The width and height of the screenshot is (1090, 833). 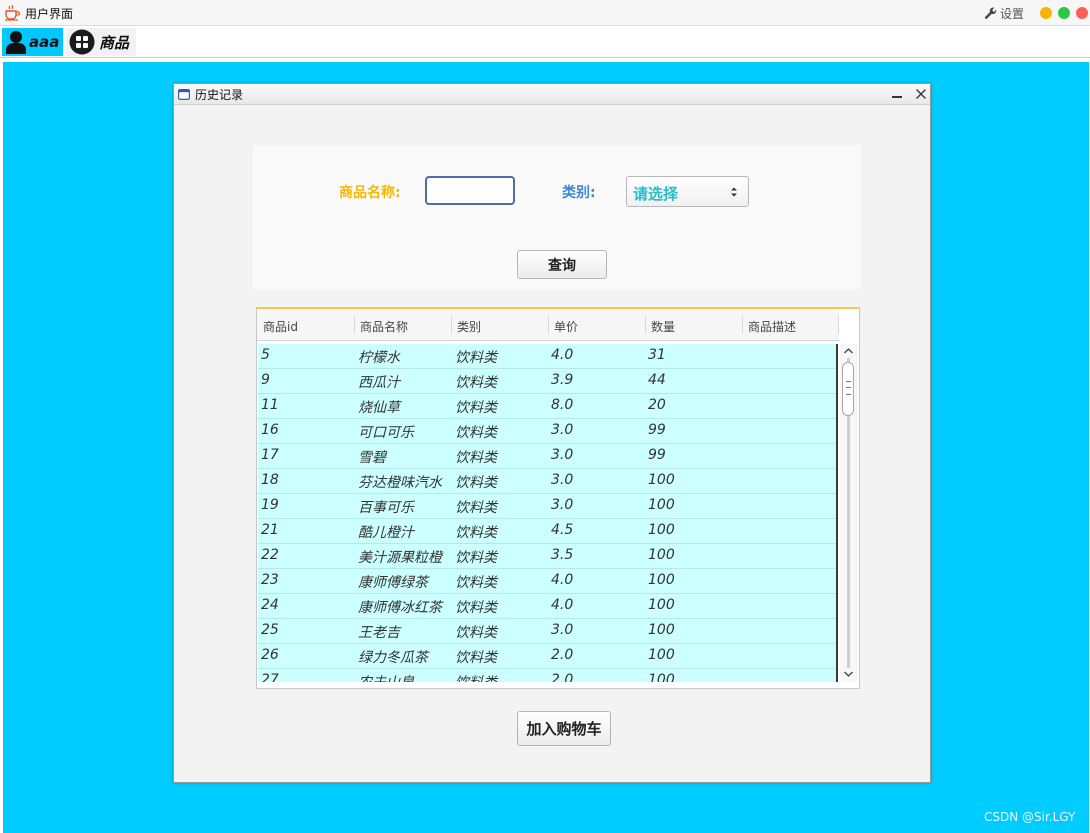 What do you see at coordinates (379, 383) in the screenshot?
I see `cell-name: 西瓜汁` at bounding box center [379, 383].